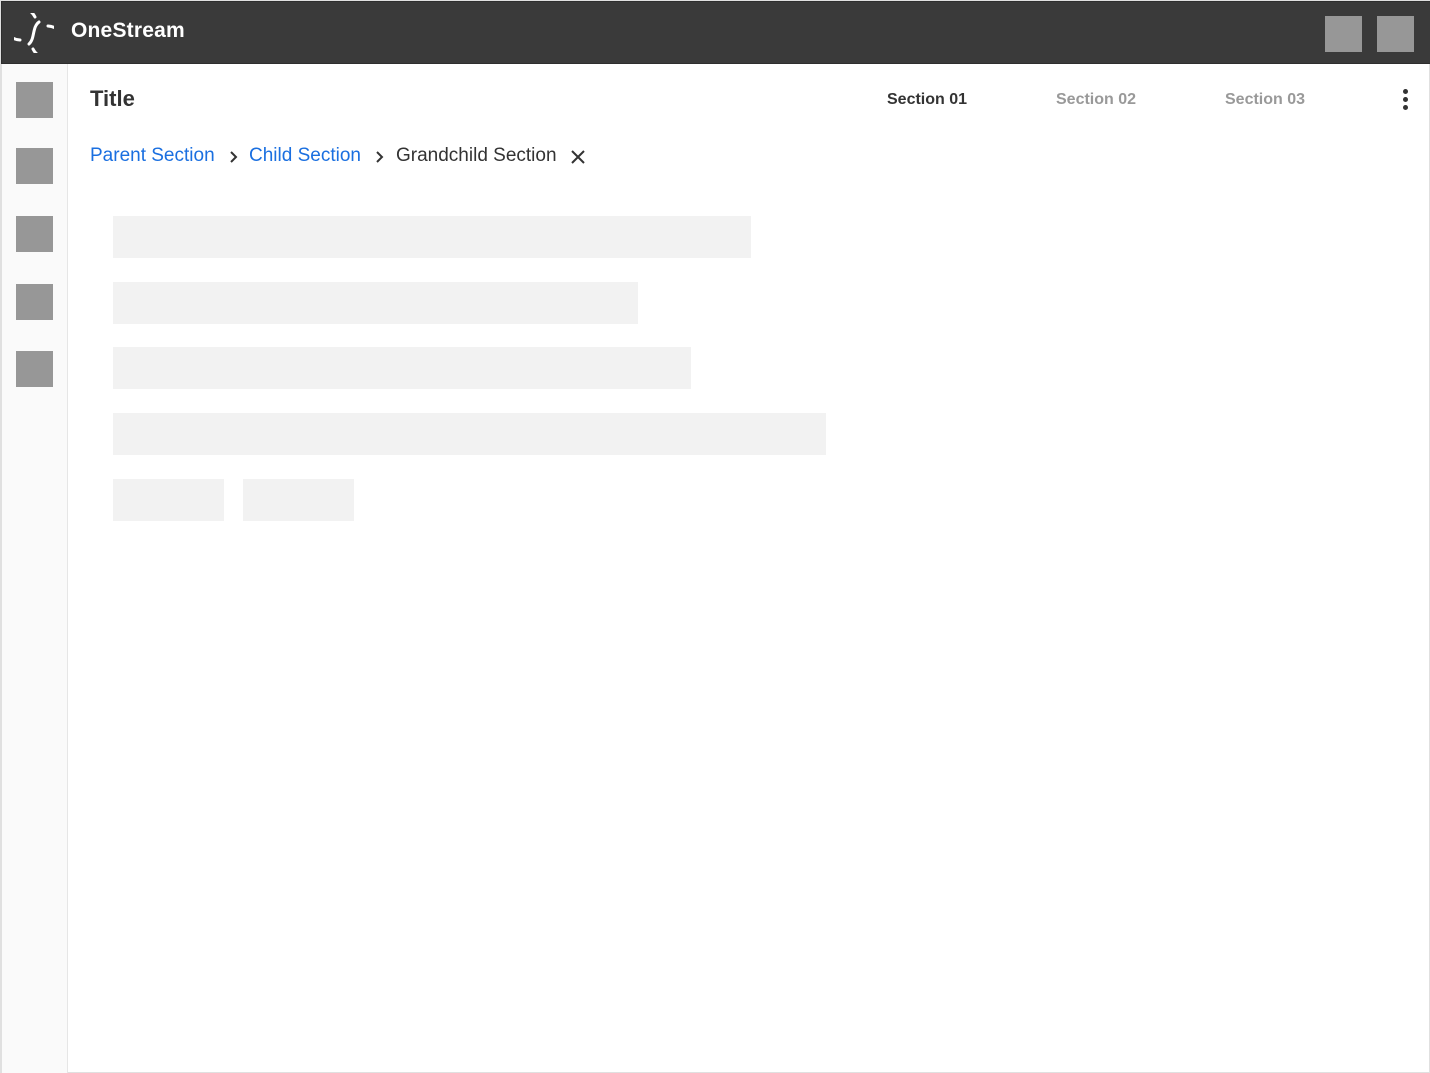  Describe the element at coordinates (34, 568) in the screenshot. I see `sidebar` at that location.